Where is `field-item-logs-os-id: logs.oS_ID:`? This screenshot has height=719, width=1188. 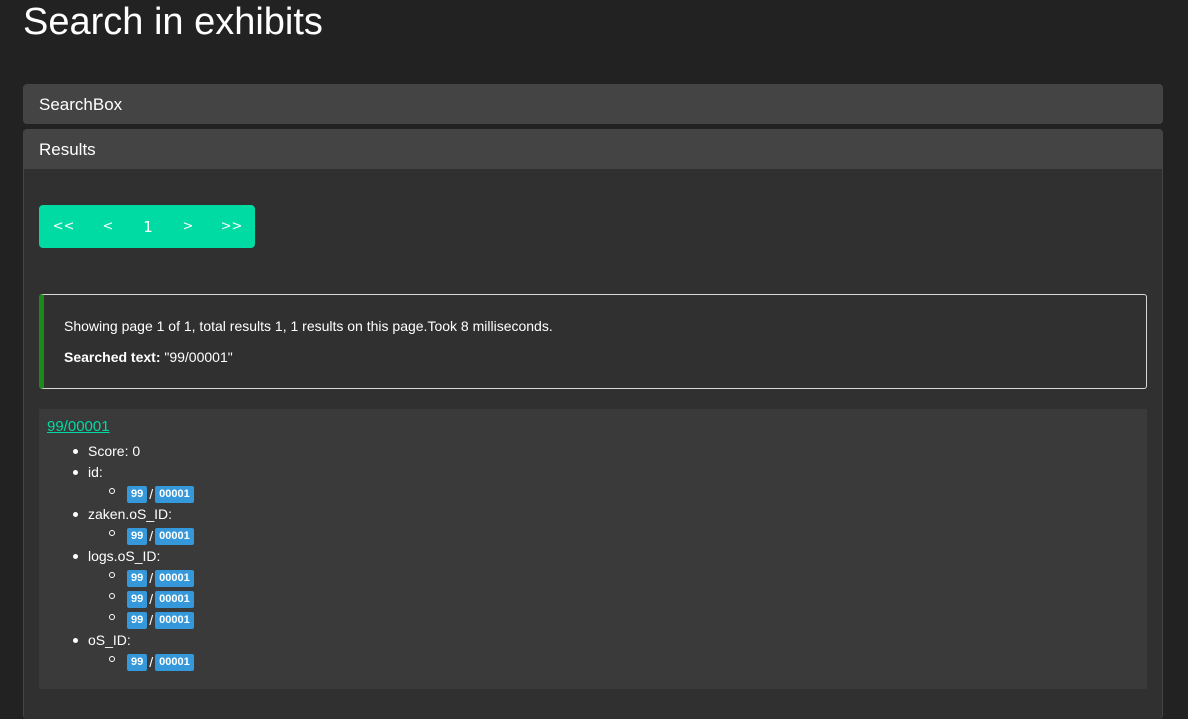
field-item-logs-os-id: logs.oS_ID: is located at coordinates (116, 556).